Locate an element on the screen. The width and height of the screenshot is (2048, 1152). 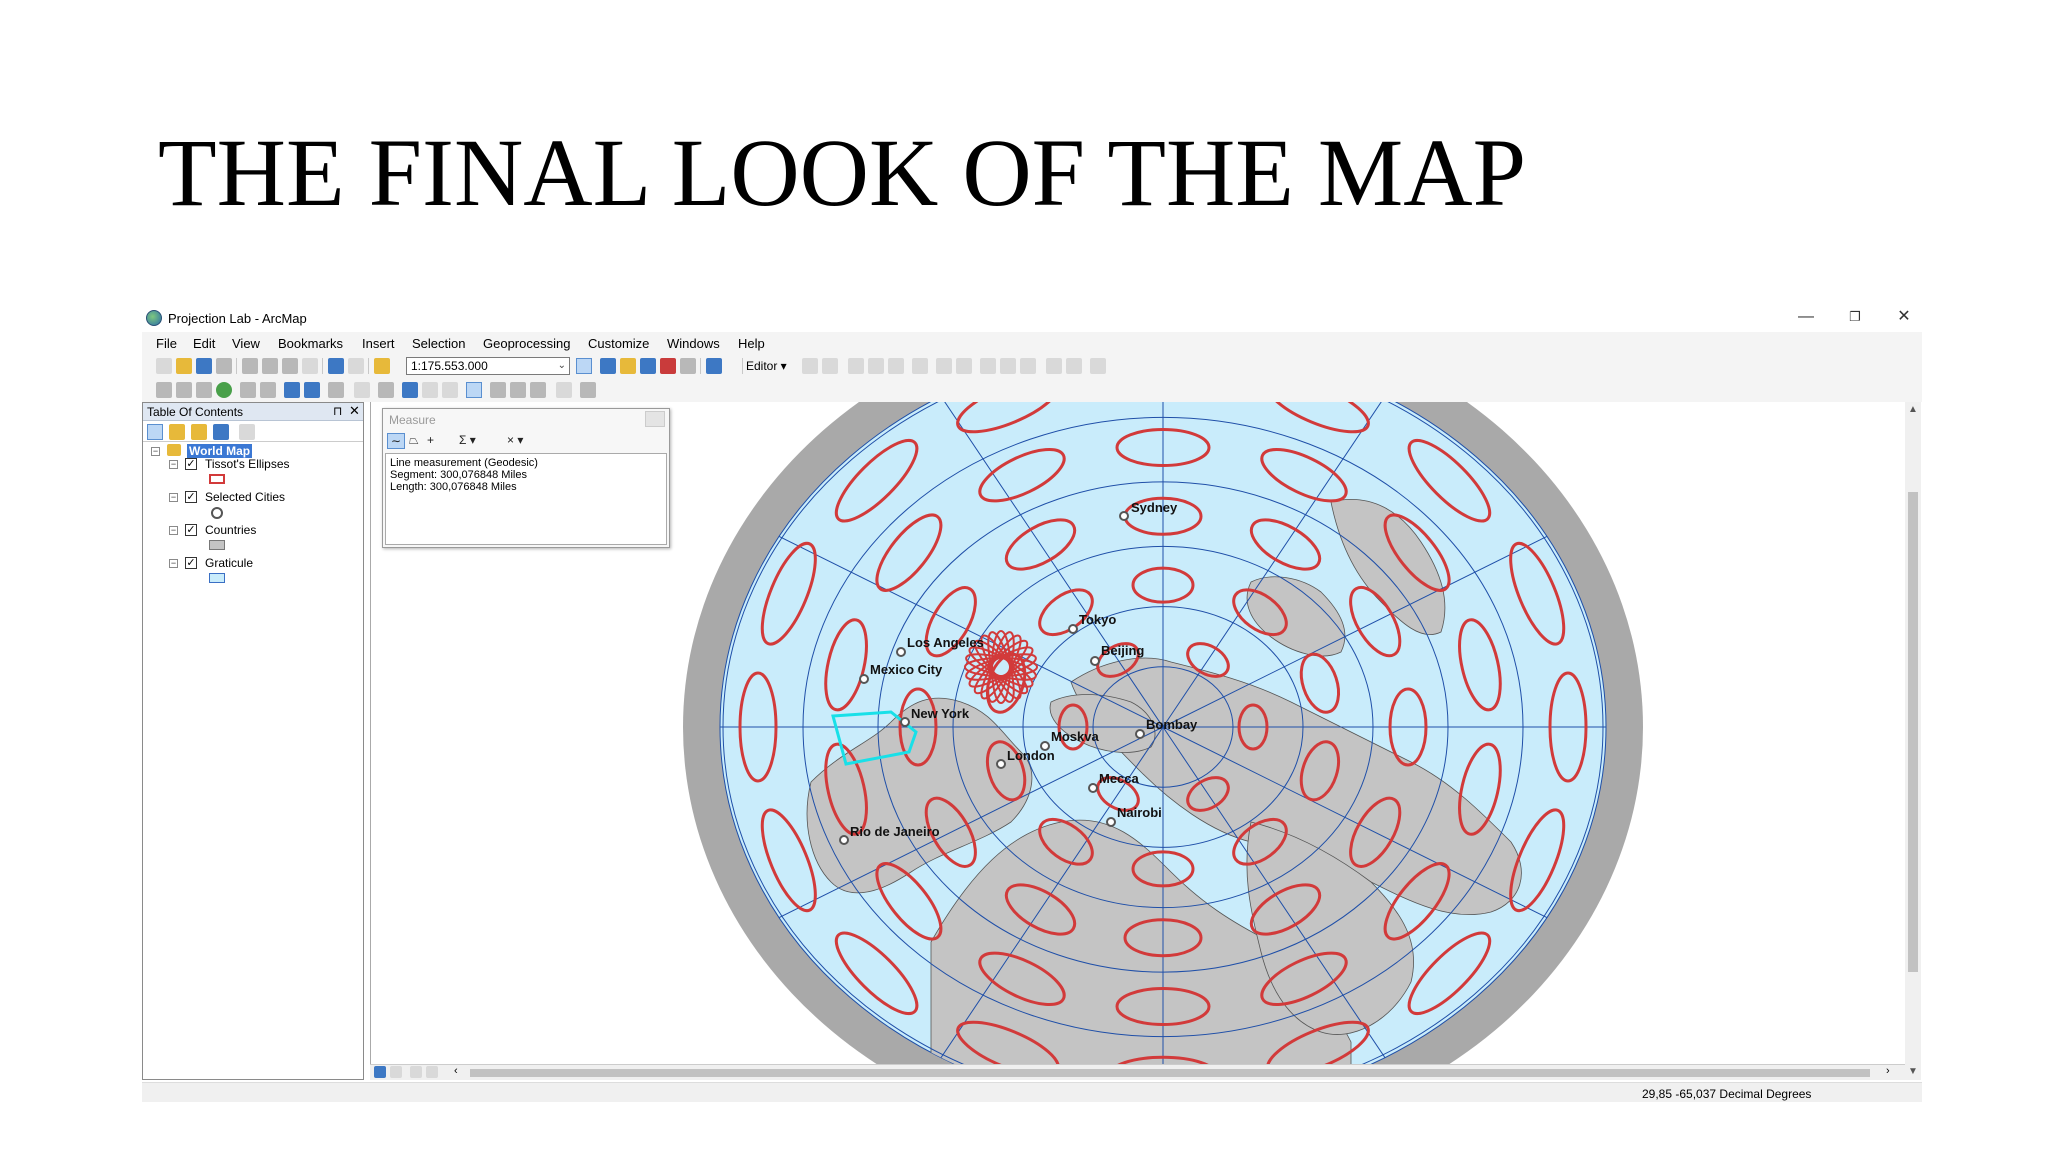
list-by-source-icon is located at coordinates (177, 432).